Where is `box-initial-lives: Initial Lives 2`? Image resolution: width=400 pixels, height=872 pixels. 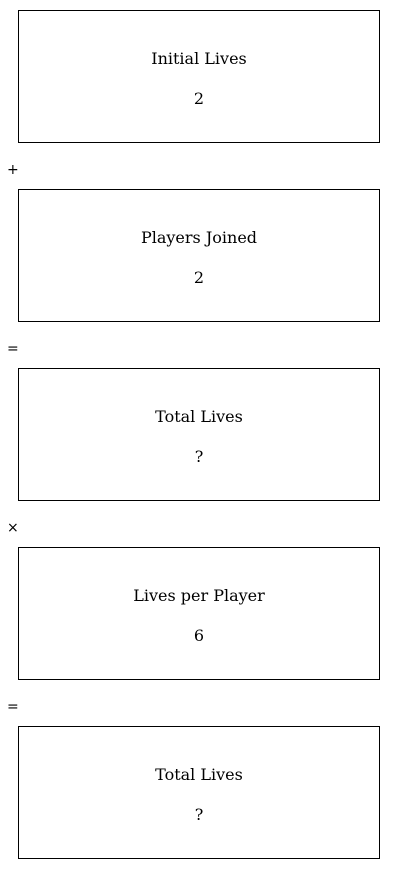
box-initial-lives: Initial Lives 2 is located at coordinates (199, 76).